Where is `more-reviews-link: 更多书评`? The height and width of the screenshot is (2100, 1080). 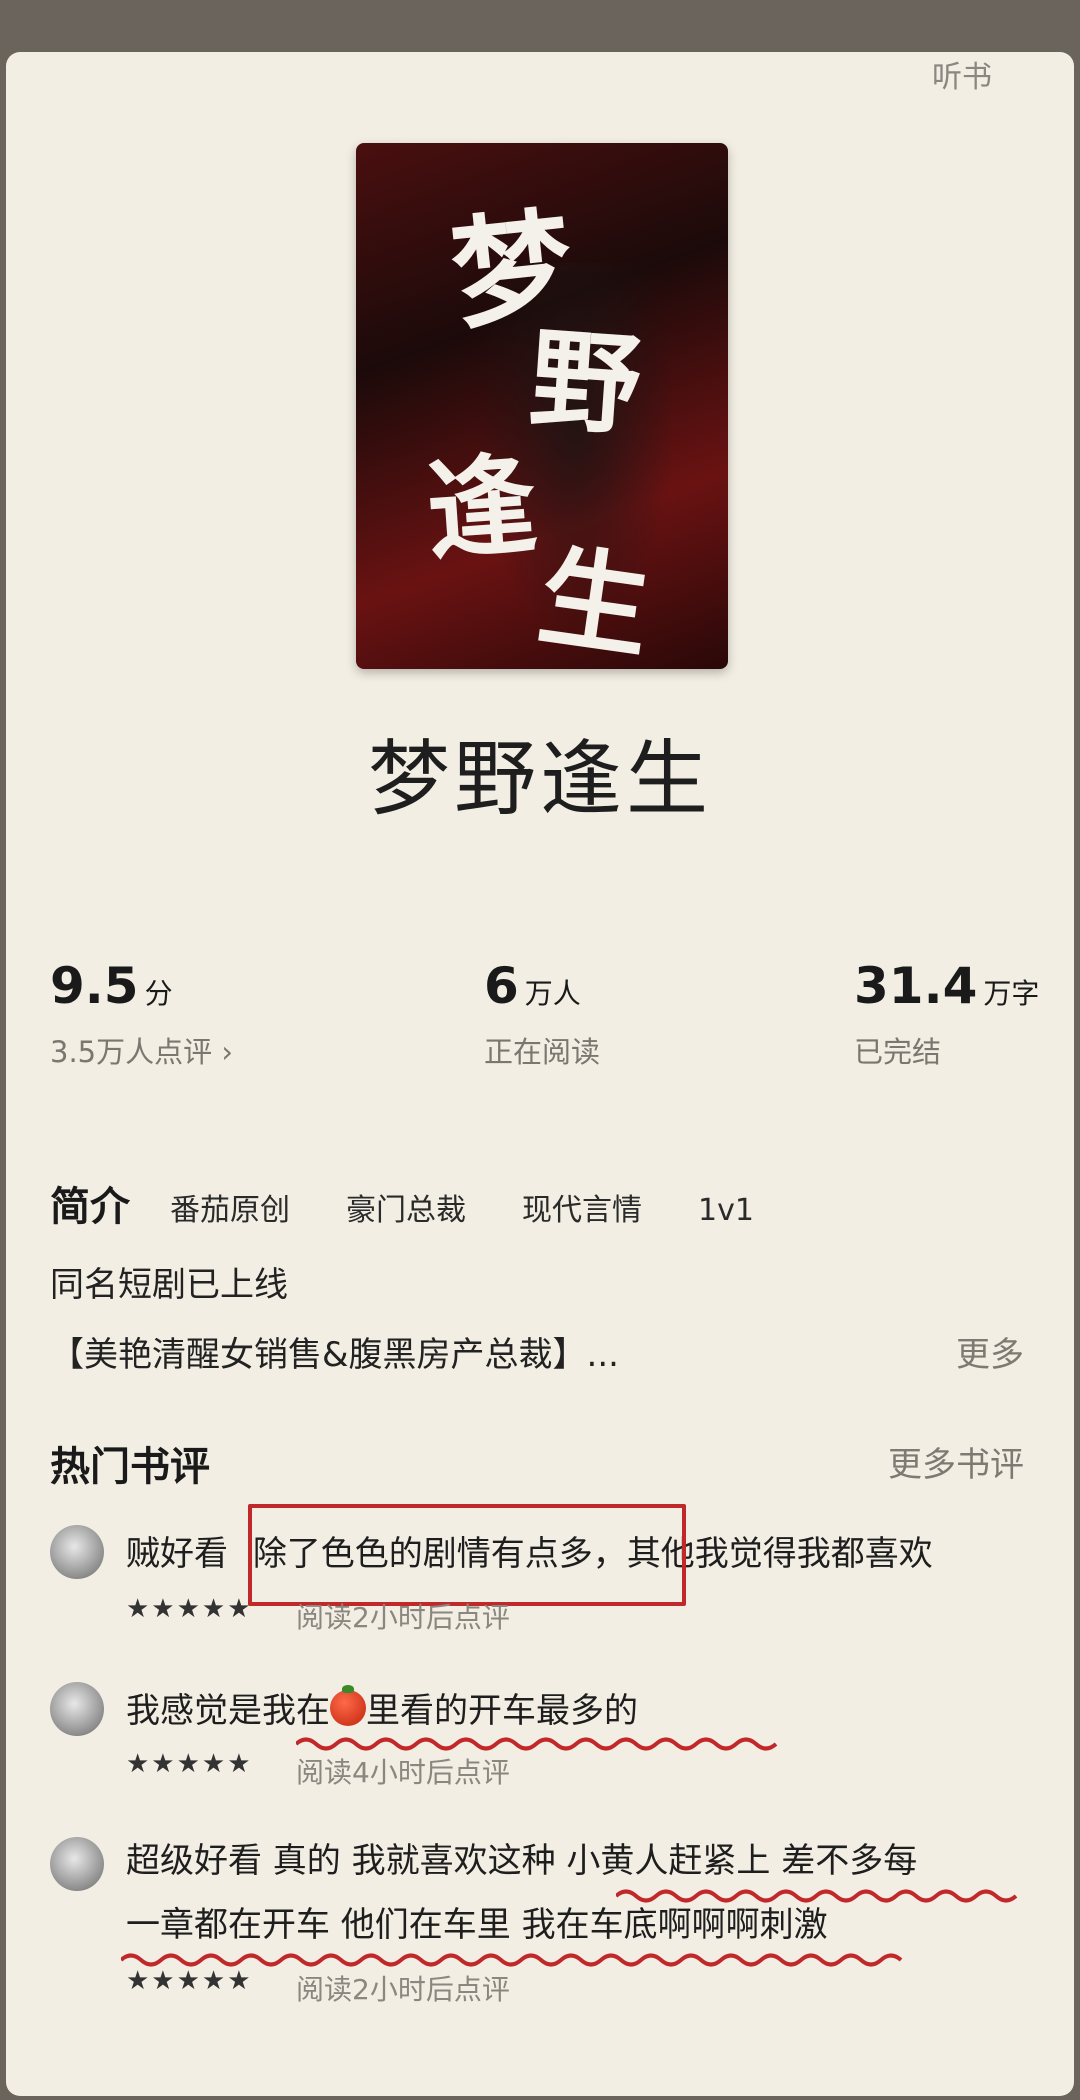
more-reviews-link: 更多书评 is located at coordinates (956, 1461).